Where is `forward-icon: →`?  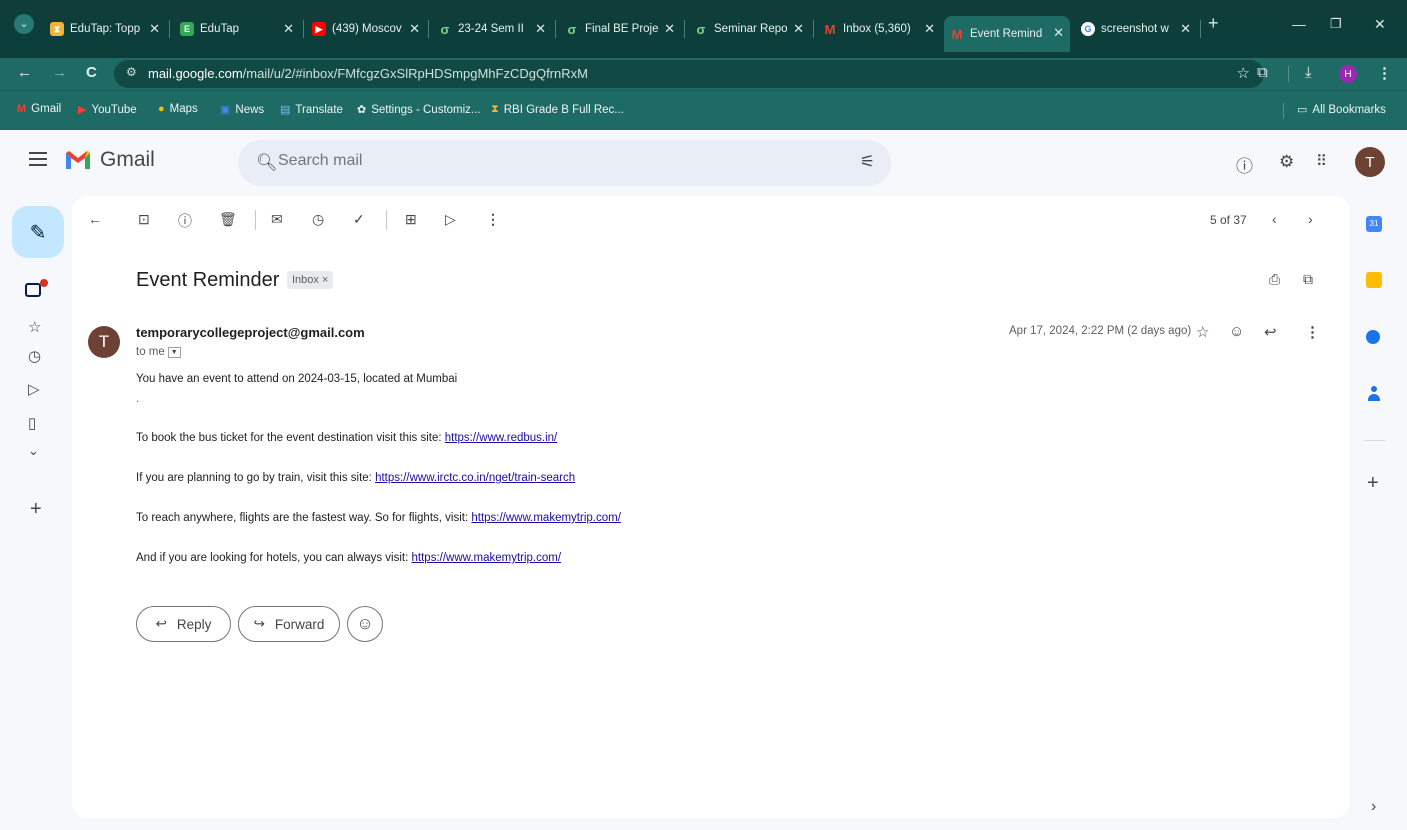 forward-icon: → is located at coordinates (59, 72).